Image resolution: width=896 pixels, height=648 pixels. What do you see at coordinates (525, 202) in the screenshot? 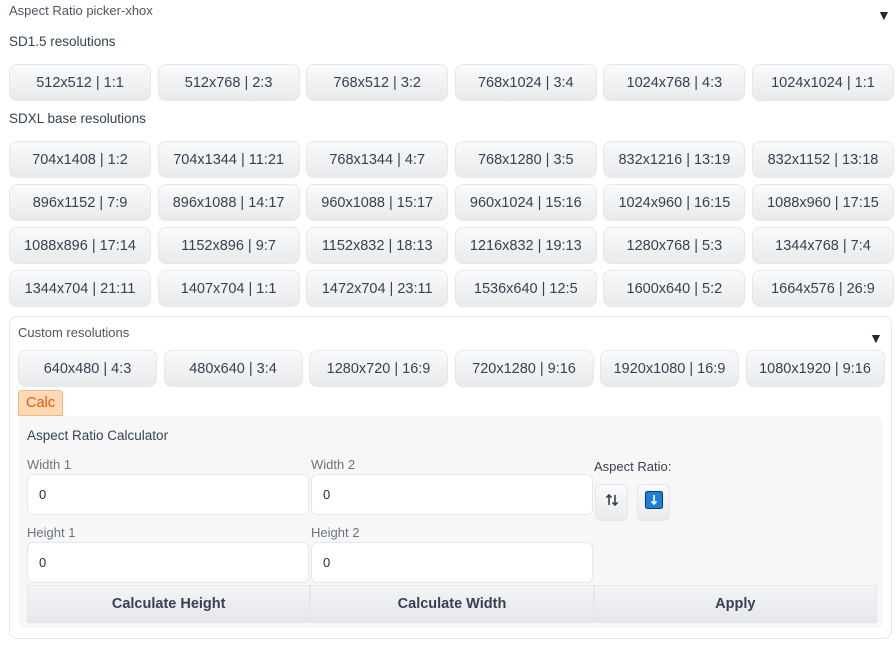
I see `sdxl-resolution-button: 960x1024 | 15:16` at bounding box center [525, 202].